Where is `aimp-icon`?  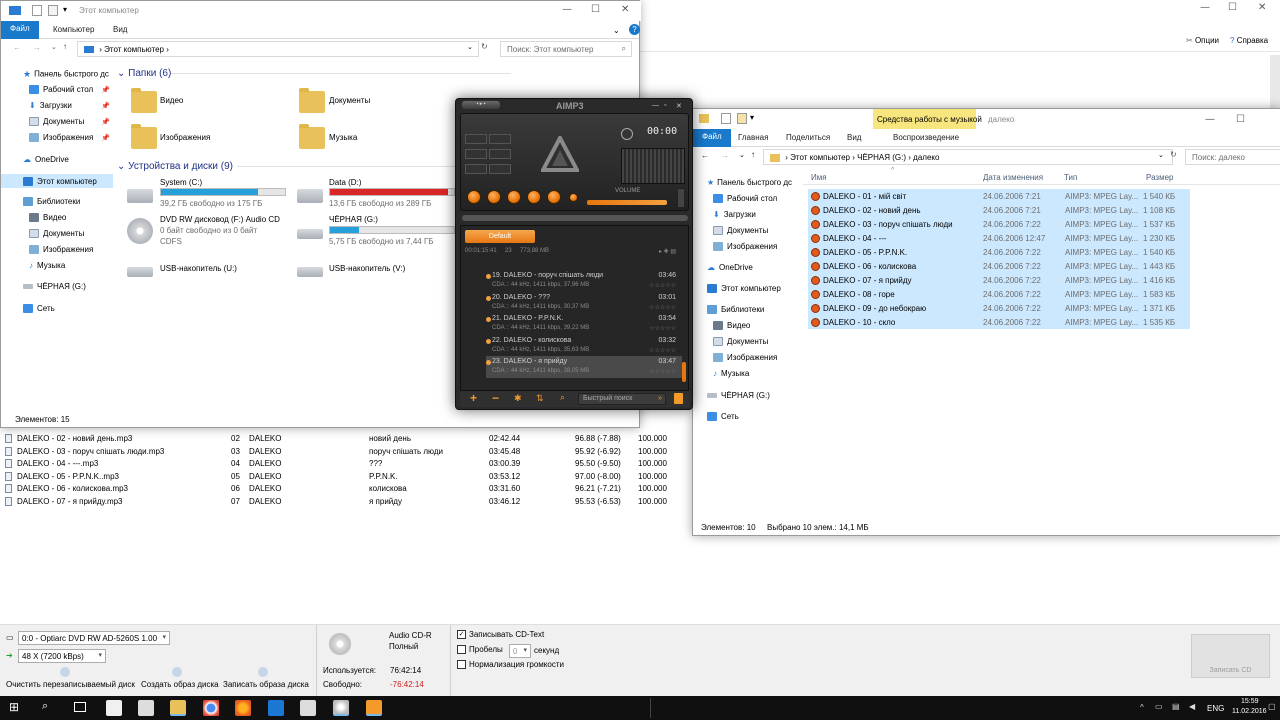 aimp-icon is located at coordinates (374, 708).